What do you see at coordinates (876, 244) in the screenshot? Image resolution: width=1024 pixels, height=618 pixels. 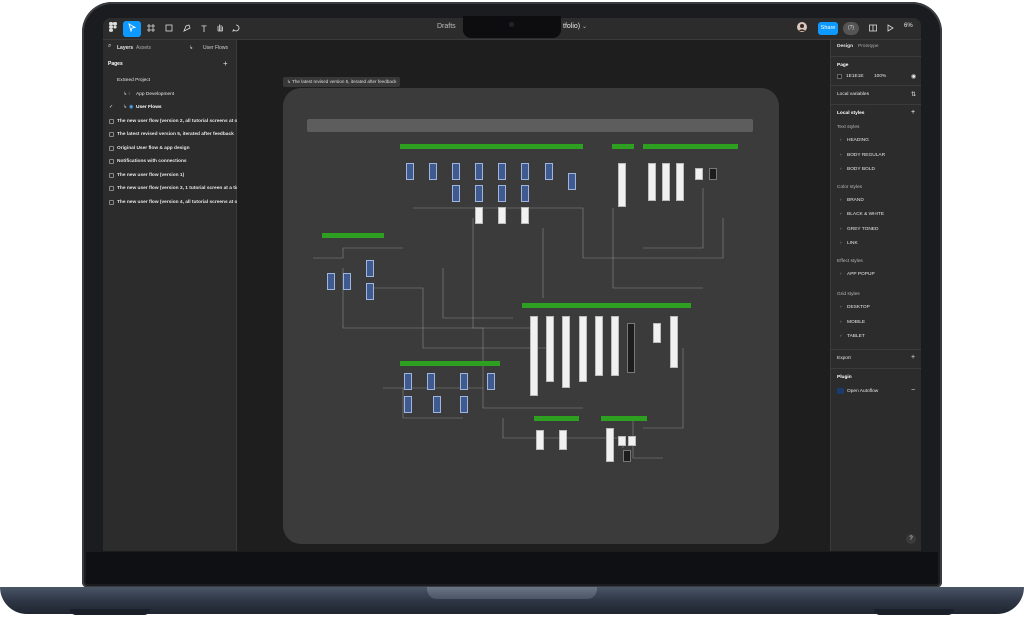 I see `style-item: › LINK` at bounding box center [876, 244].